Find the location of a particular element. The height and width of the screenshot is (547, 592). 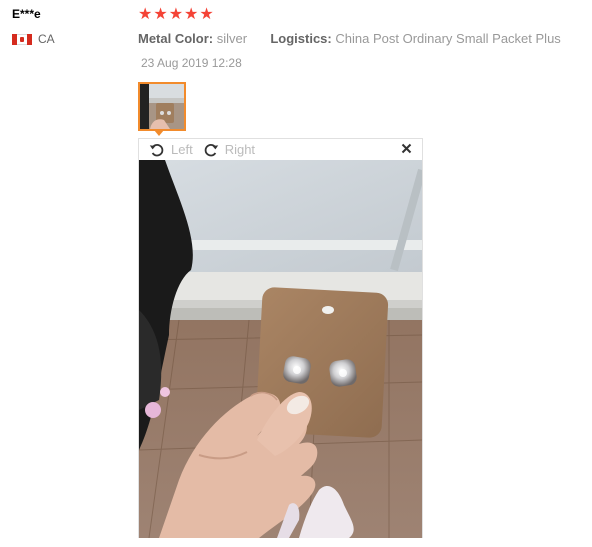

star-rating: ★ ★ ★ ★ ★ is located at coordinates (176, 14).